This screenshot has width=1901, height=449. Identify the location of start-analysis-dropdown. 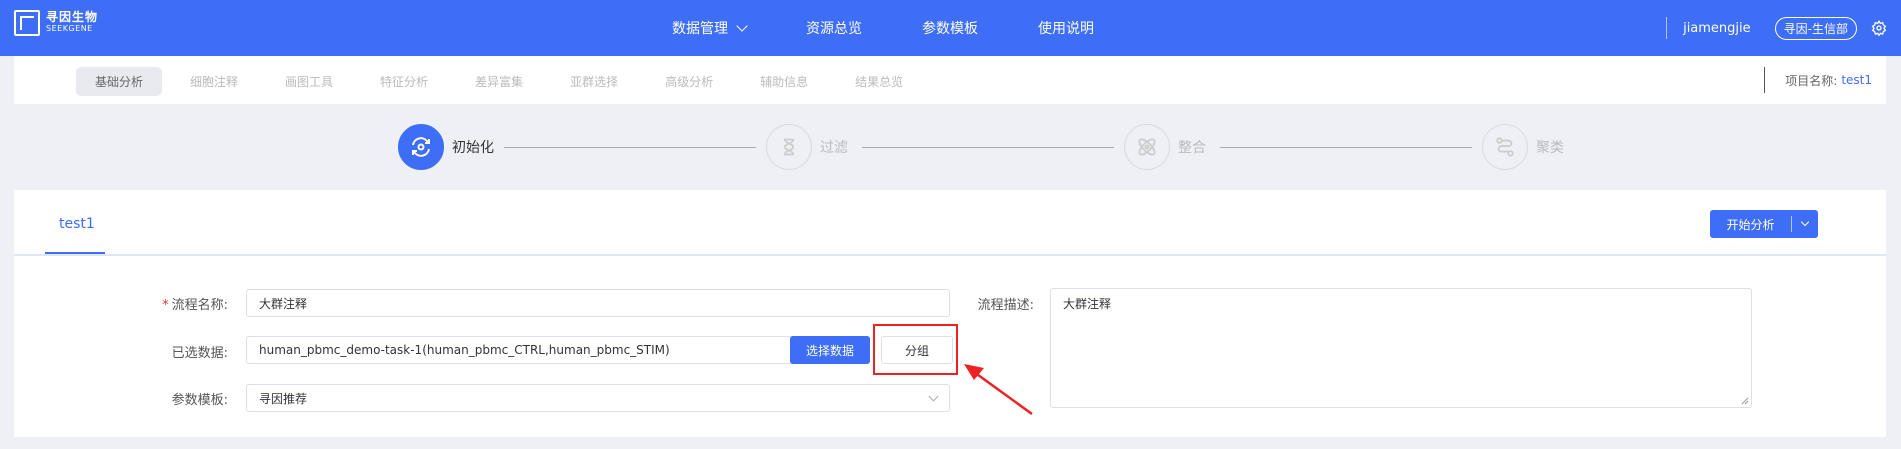
(1805, 222).